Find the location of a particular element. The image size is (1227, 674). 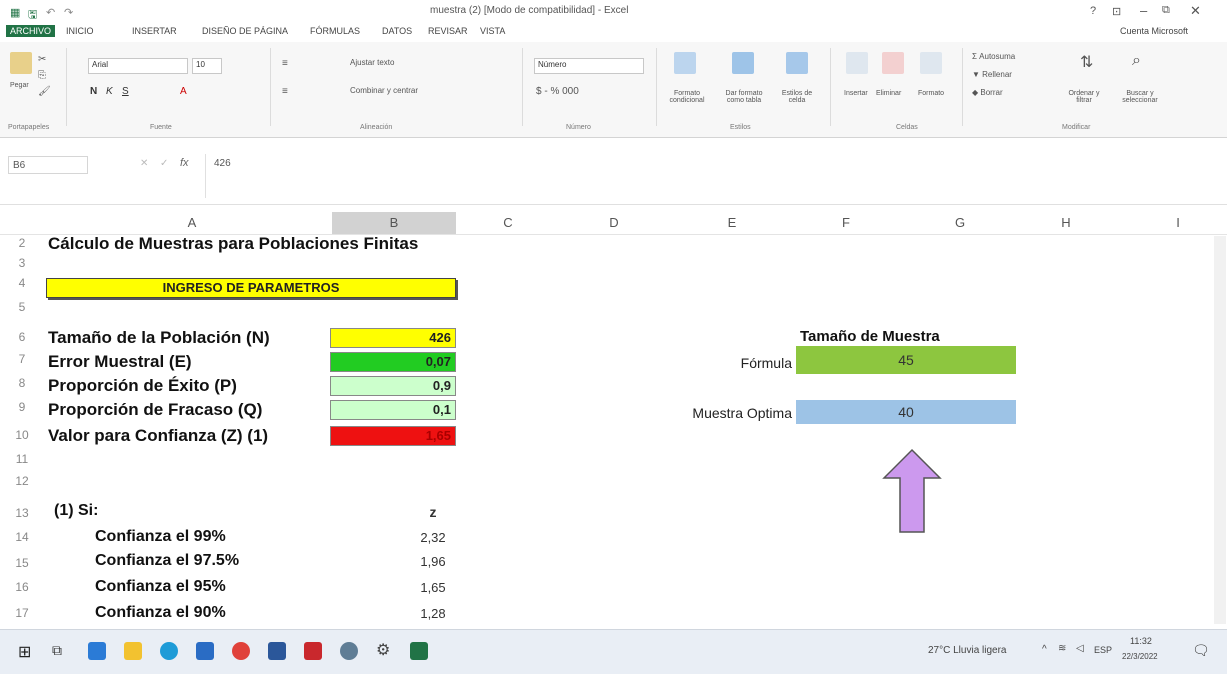

result-title: Tamaño de Muestra is located at coordinates (870, 336).